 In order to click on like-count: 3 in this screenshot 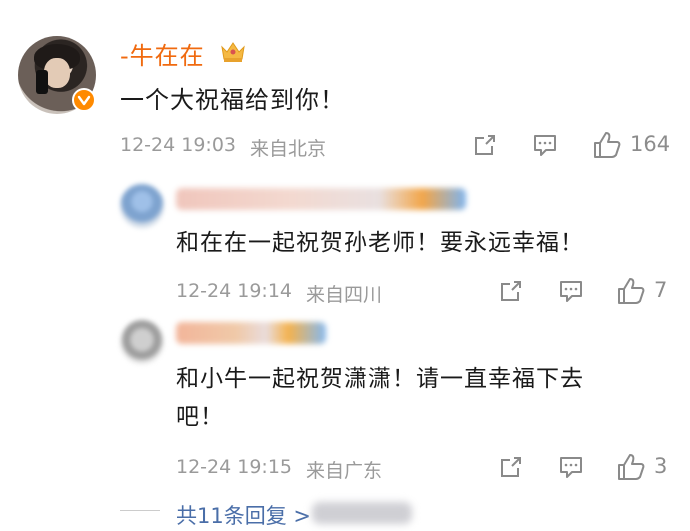, I will do `click(661, 466)`.